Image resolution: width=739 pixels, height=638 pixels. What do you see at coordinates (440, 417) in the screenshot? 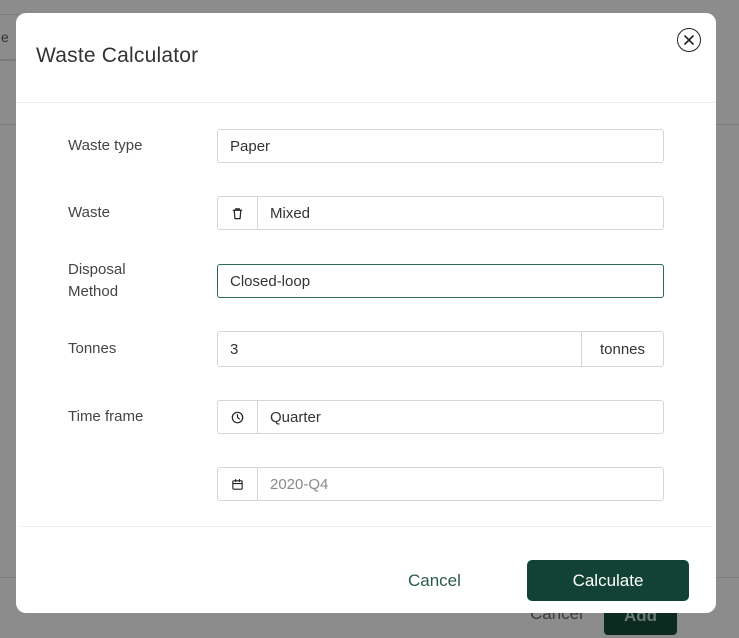
I see `time-frame-select: Quarter` at bounding box center [440, 417].